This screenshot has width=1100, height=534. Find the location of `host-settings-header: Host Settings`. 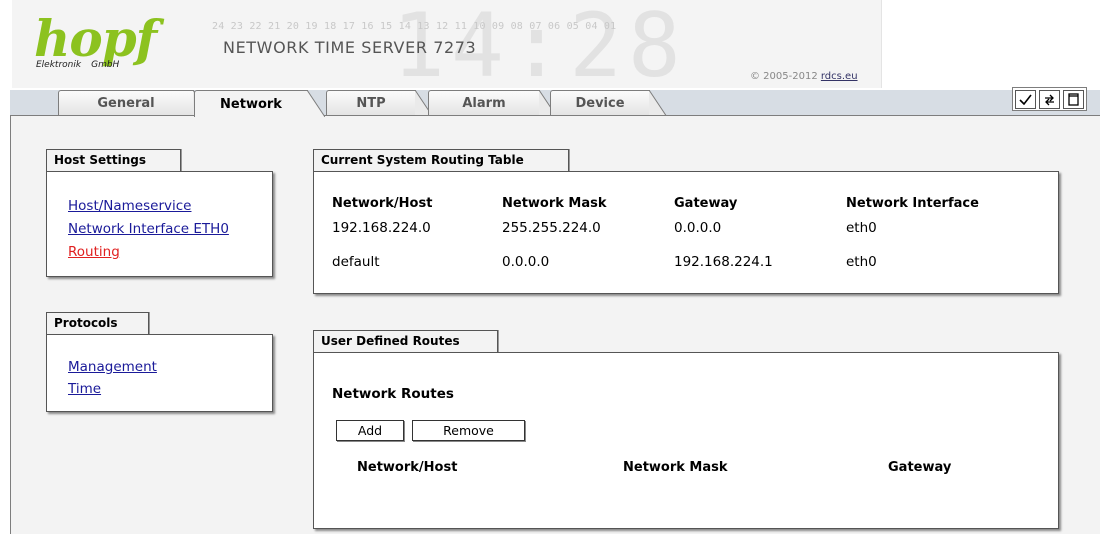

host-settings-header: Host Settings is located at coordinates (113, 160).